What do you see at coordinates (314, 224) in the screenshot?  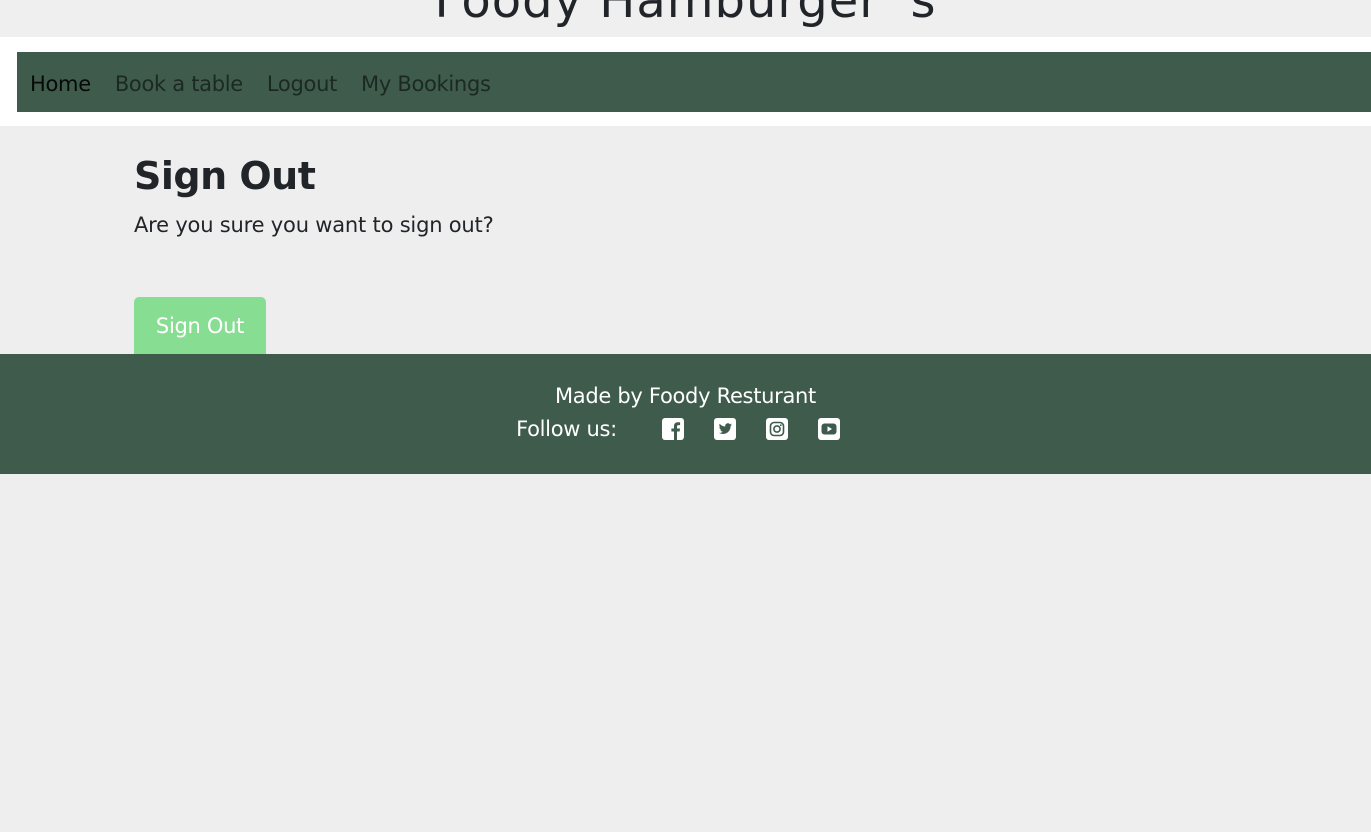 I see `confirm-message: Are you sure you want to sign out?` at bounding box center [314, 224].